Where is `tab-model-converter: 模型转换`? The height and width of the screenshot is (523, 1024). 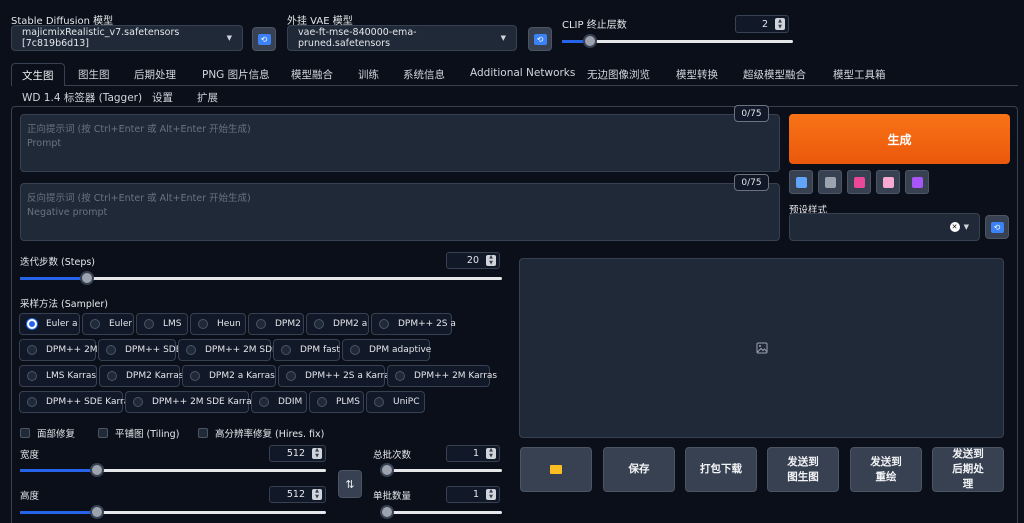 tab-model-converter: 模型转换 is located at coordinates (697, 74).